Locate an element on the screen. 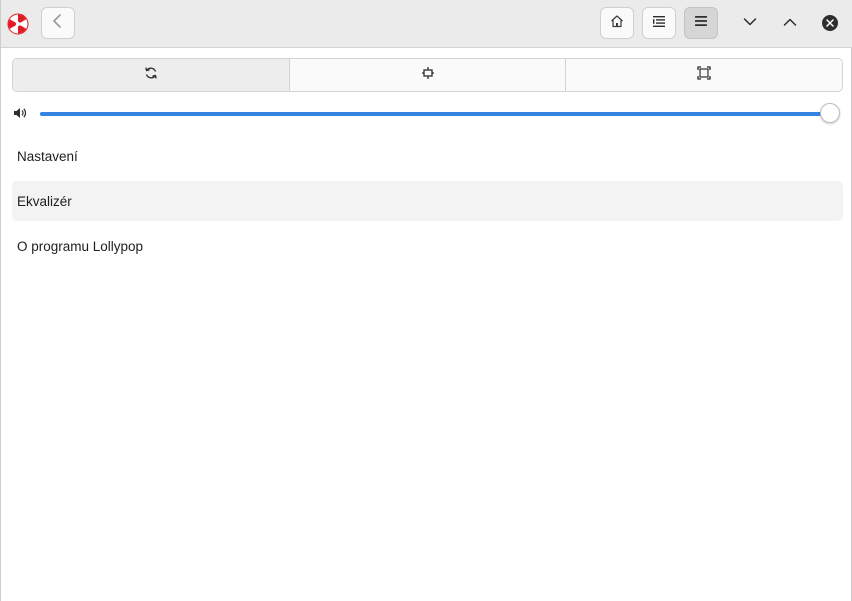  go-back-icon is located at coordinates (58, 23).